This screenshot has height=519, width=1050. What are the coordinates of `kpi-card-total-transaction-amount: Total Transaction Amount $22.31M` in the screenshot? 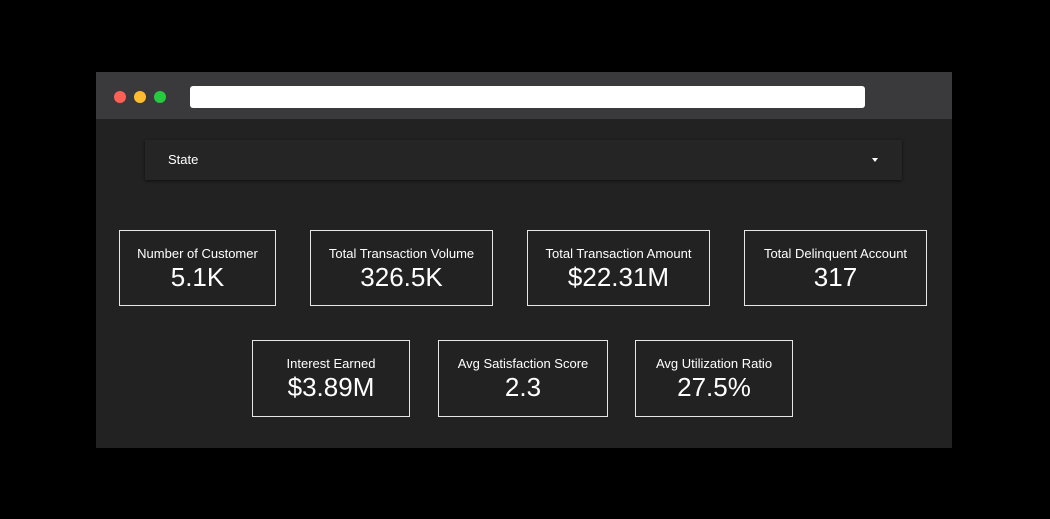 It's located at (618, 268).